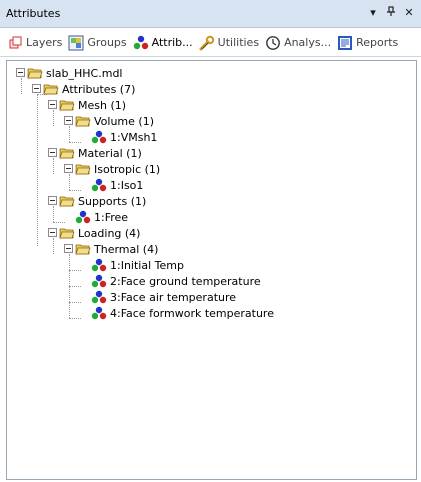 This screenshot has height=482, width=421. What do you see at coordinates (185, 281) in the screenshot?
I see `tree-node-label: 2:Face ground temperature` at bounding box center [185, 281].